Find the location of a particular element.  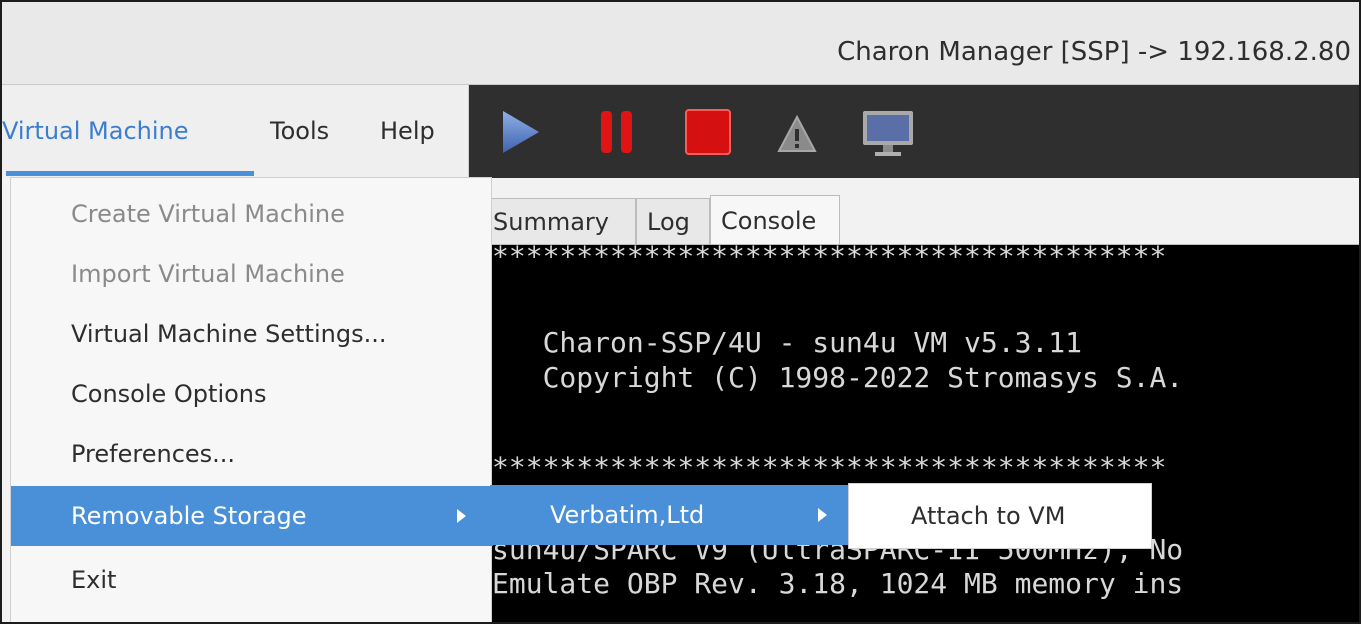

menu-virtual-machine: Virtual Machine is located at coordinates (95, 131).